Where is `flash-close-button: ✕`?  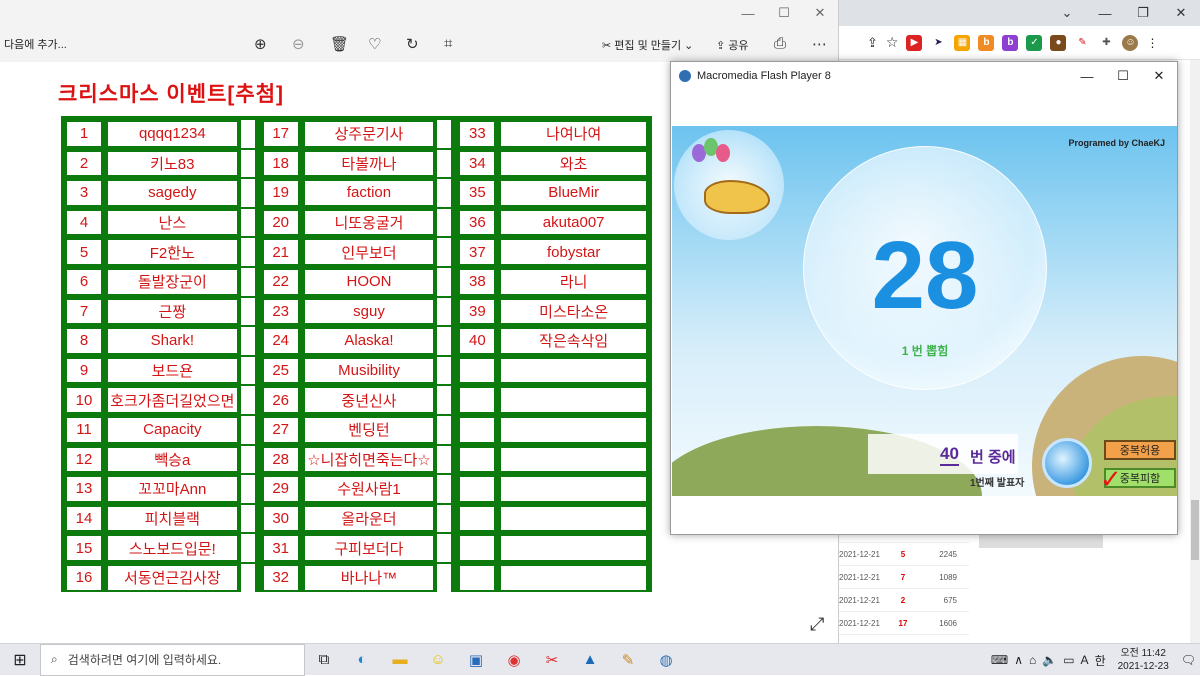 flash-close-button: ✕ is located at coordinates (1159, 76).